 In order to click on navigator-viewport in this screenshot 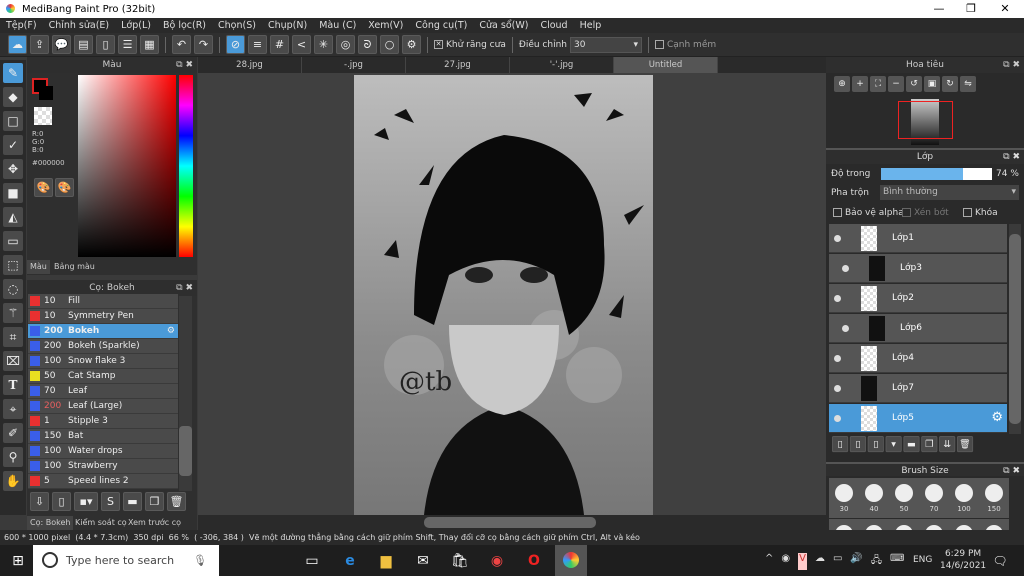, I will do `click(925, 120)`.